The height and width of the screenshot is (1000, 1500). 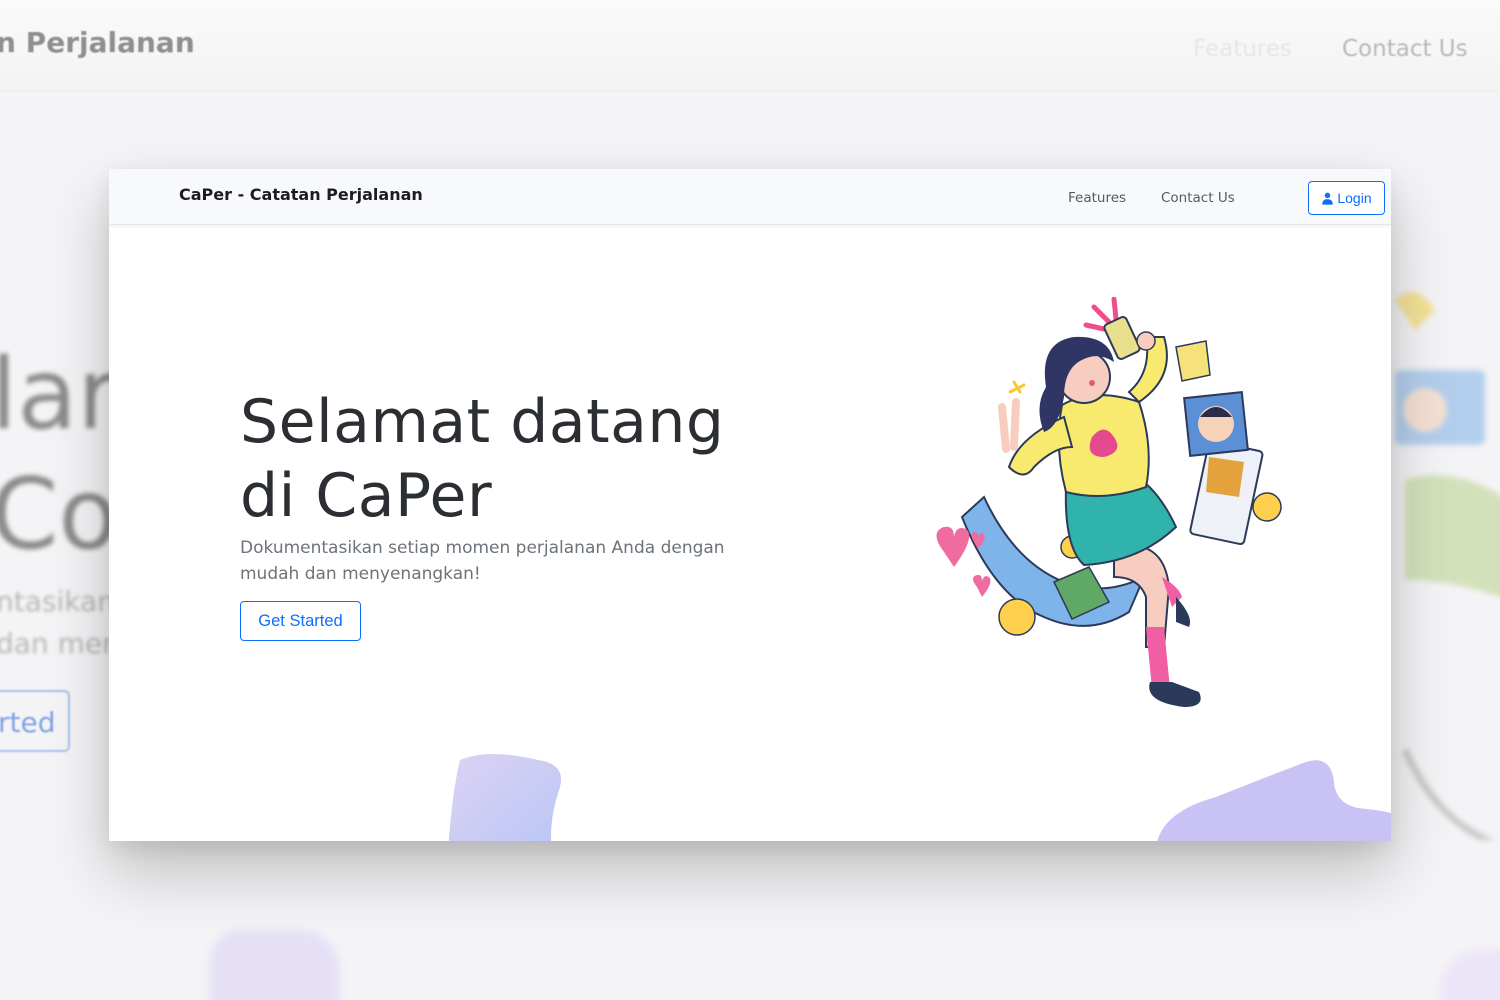 What do you see at coordinates (1274, 800) in the screenshot?
I see `decorative-blob-right` at bounding box center [1274, 800].